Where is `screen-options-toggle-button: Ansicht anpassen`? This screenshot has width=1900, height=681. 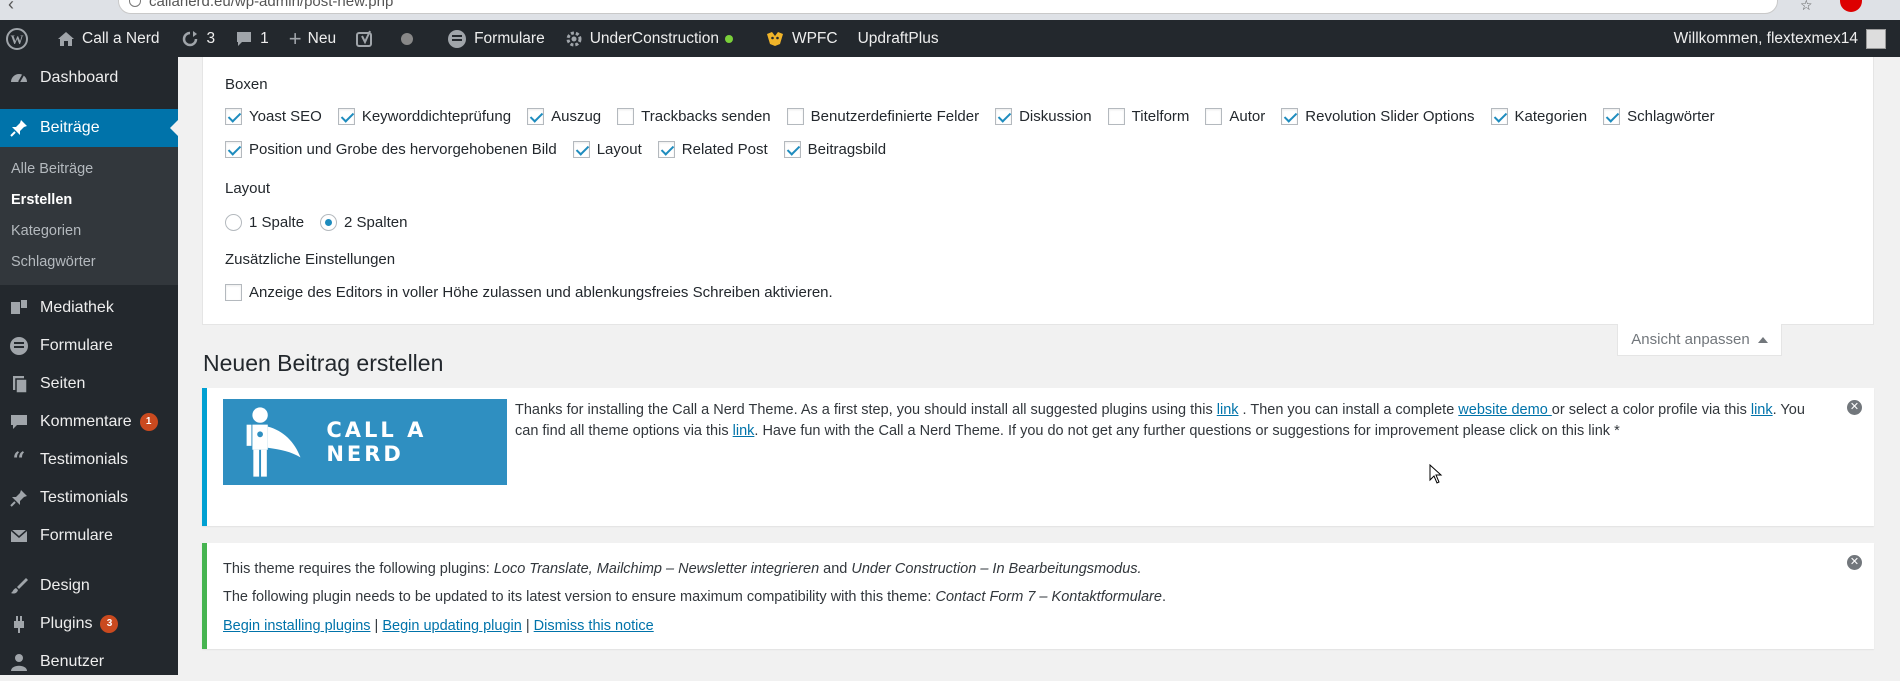 screen-options-toggle-button: Ansicht anpassen is located at coordinates (1699, 340).